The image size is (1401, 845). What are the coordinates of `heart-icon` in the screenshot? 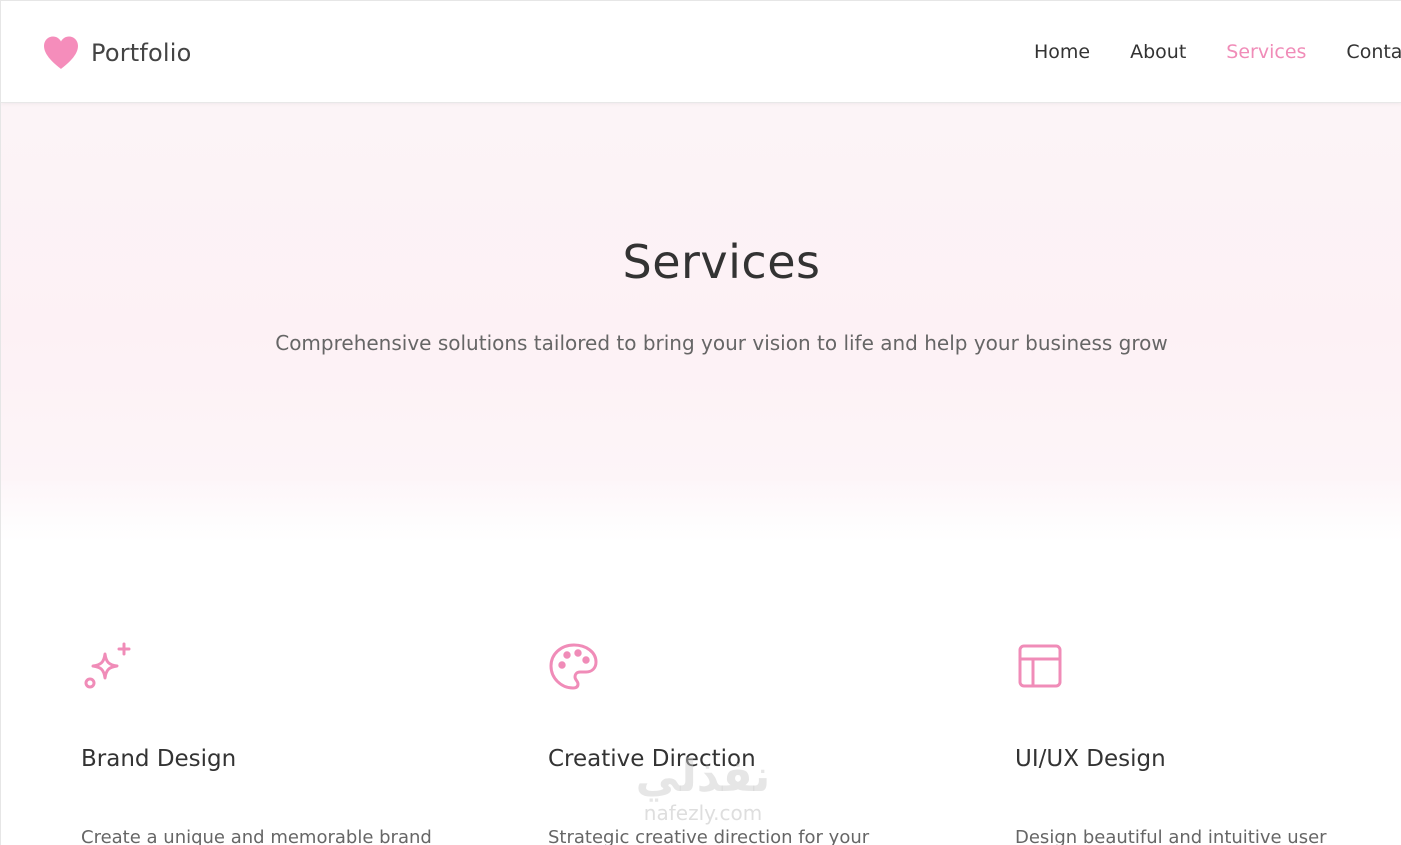 It's located at (61, 52).